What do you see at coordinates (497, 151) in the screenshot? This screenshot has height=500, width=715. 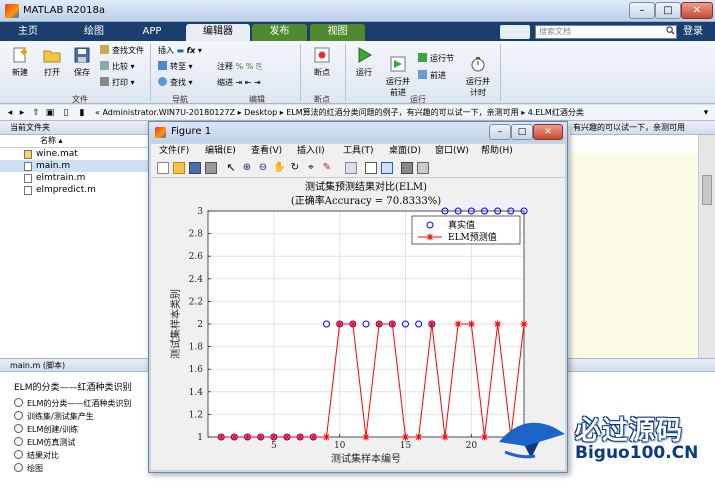 I see `menu-help: 帮助(H)` at bounding box center [497, 151].